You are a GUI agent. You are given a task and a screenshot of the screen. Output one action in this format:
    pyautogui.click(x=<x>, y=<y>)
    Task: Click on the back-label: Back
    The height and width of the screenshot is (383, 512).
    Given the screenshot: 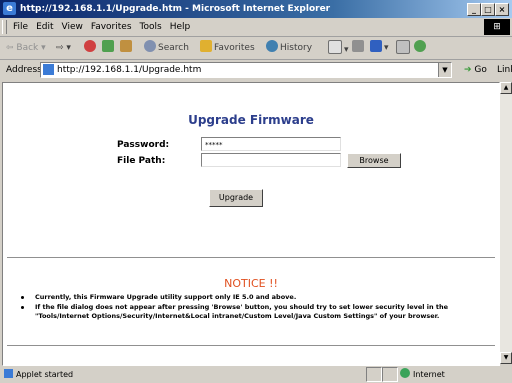 What is the action you would take?
    pyautogui.click(x=27, y=48)
    